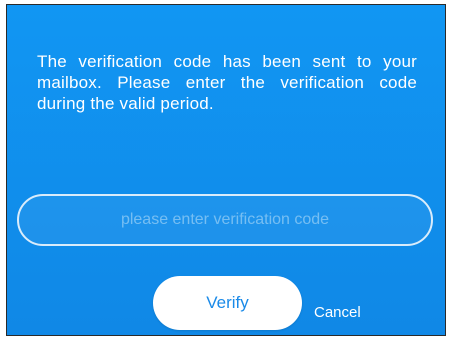 This screenshot has height=338, width=449. What do you see at coordinates (227, 303) in the screenshot?
I see `verify-button: Verify` at bounding box center [227, 303].